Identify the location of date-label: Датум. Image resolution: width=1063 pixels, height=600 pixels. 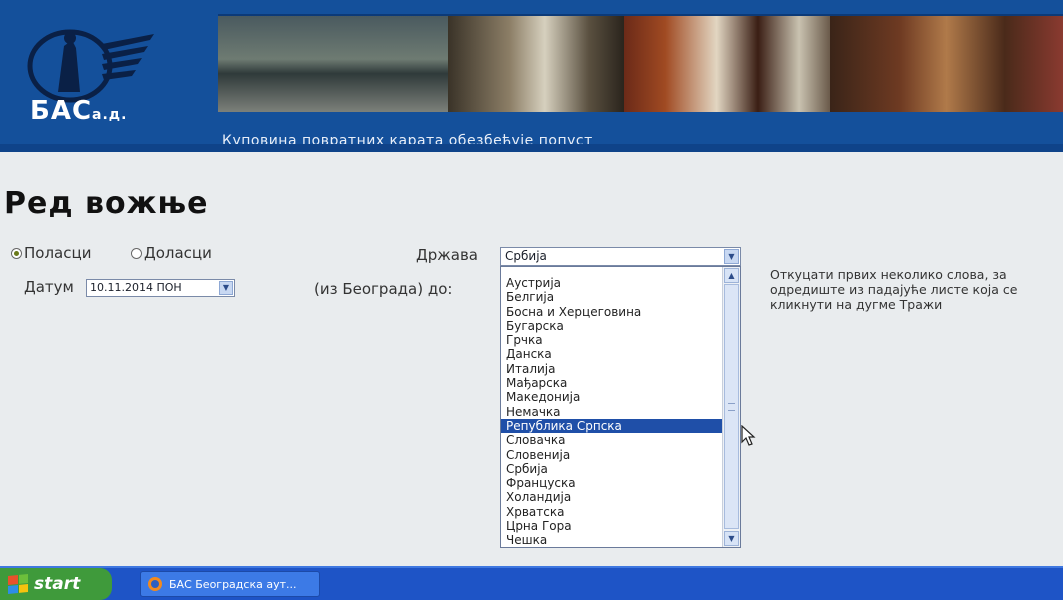
(49, 287).